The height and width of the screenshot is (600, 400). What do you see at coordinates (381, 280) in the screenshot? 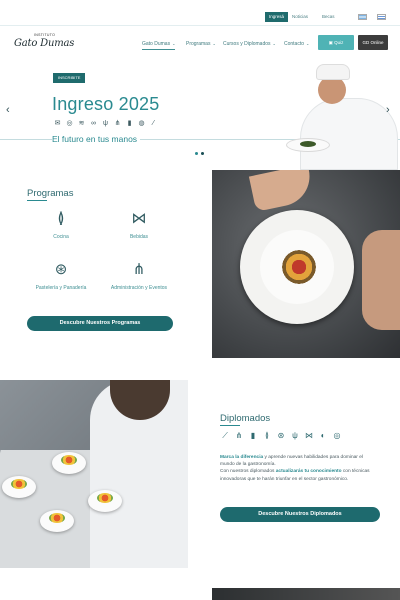
I see `tattooed-arm` at bounding box center [381, 280].